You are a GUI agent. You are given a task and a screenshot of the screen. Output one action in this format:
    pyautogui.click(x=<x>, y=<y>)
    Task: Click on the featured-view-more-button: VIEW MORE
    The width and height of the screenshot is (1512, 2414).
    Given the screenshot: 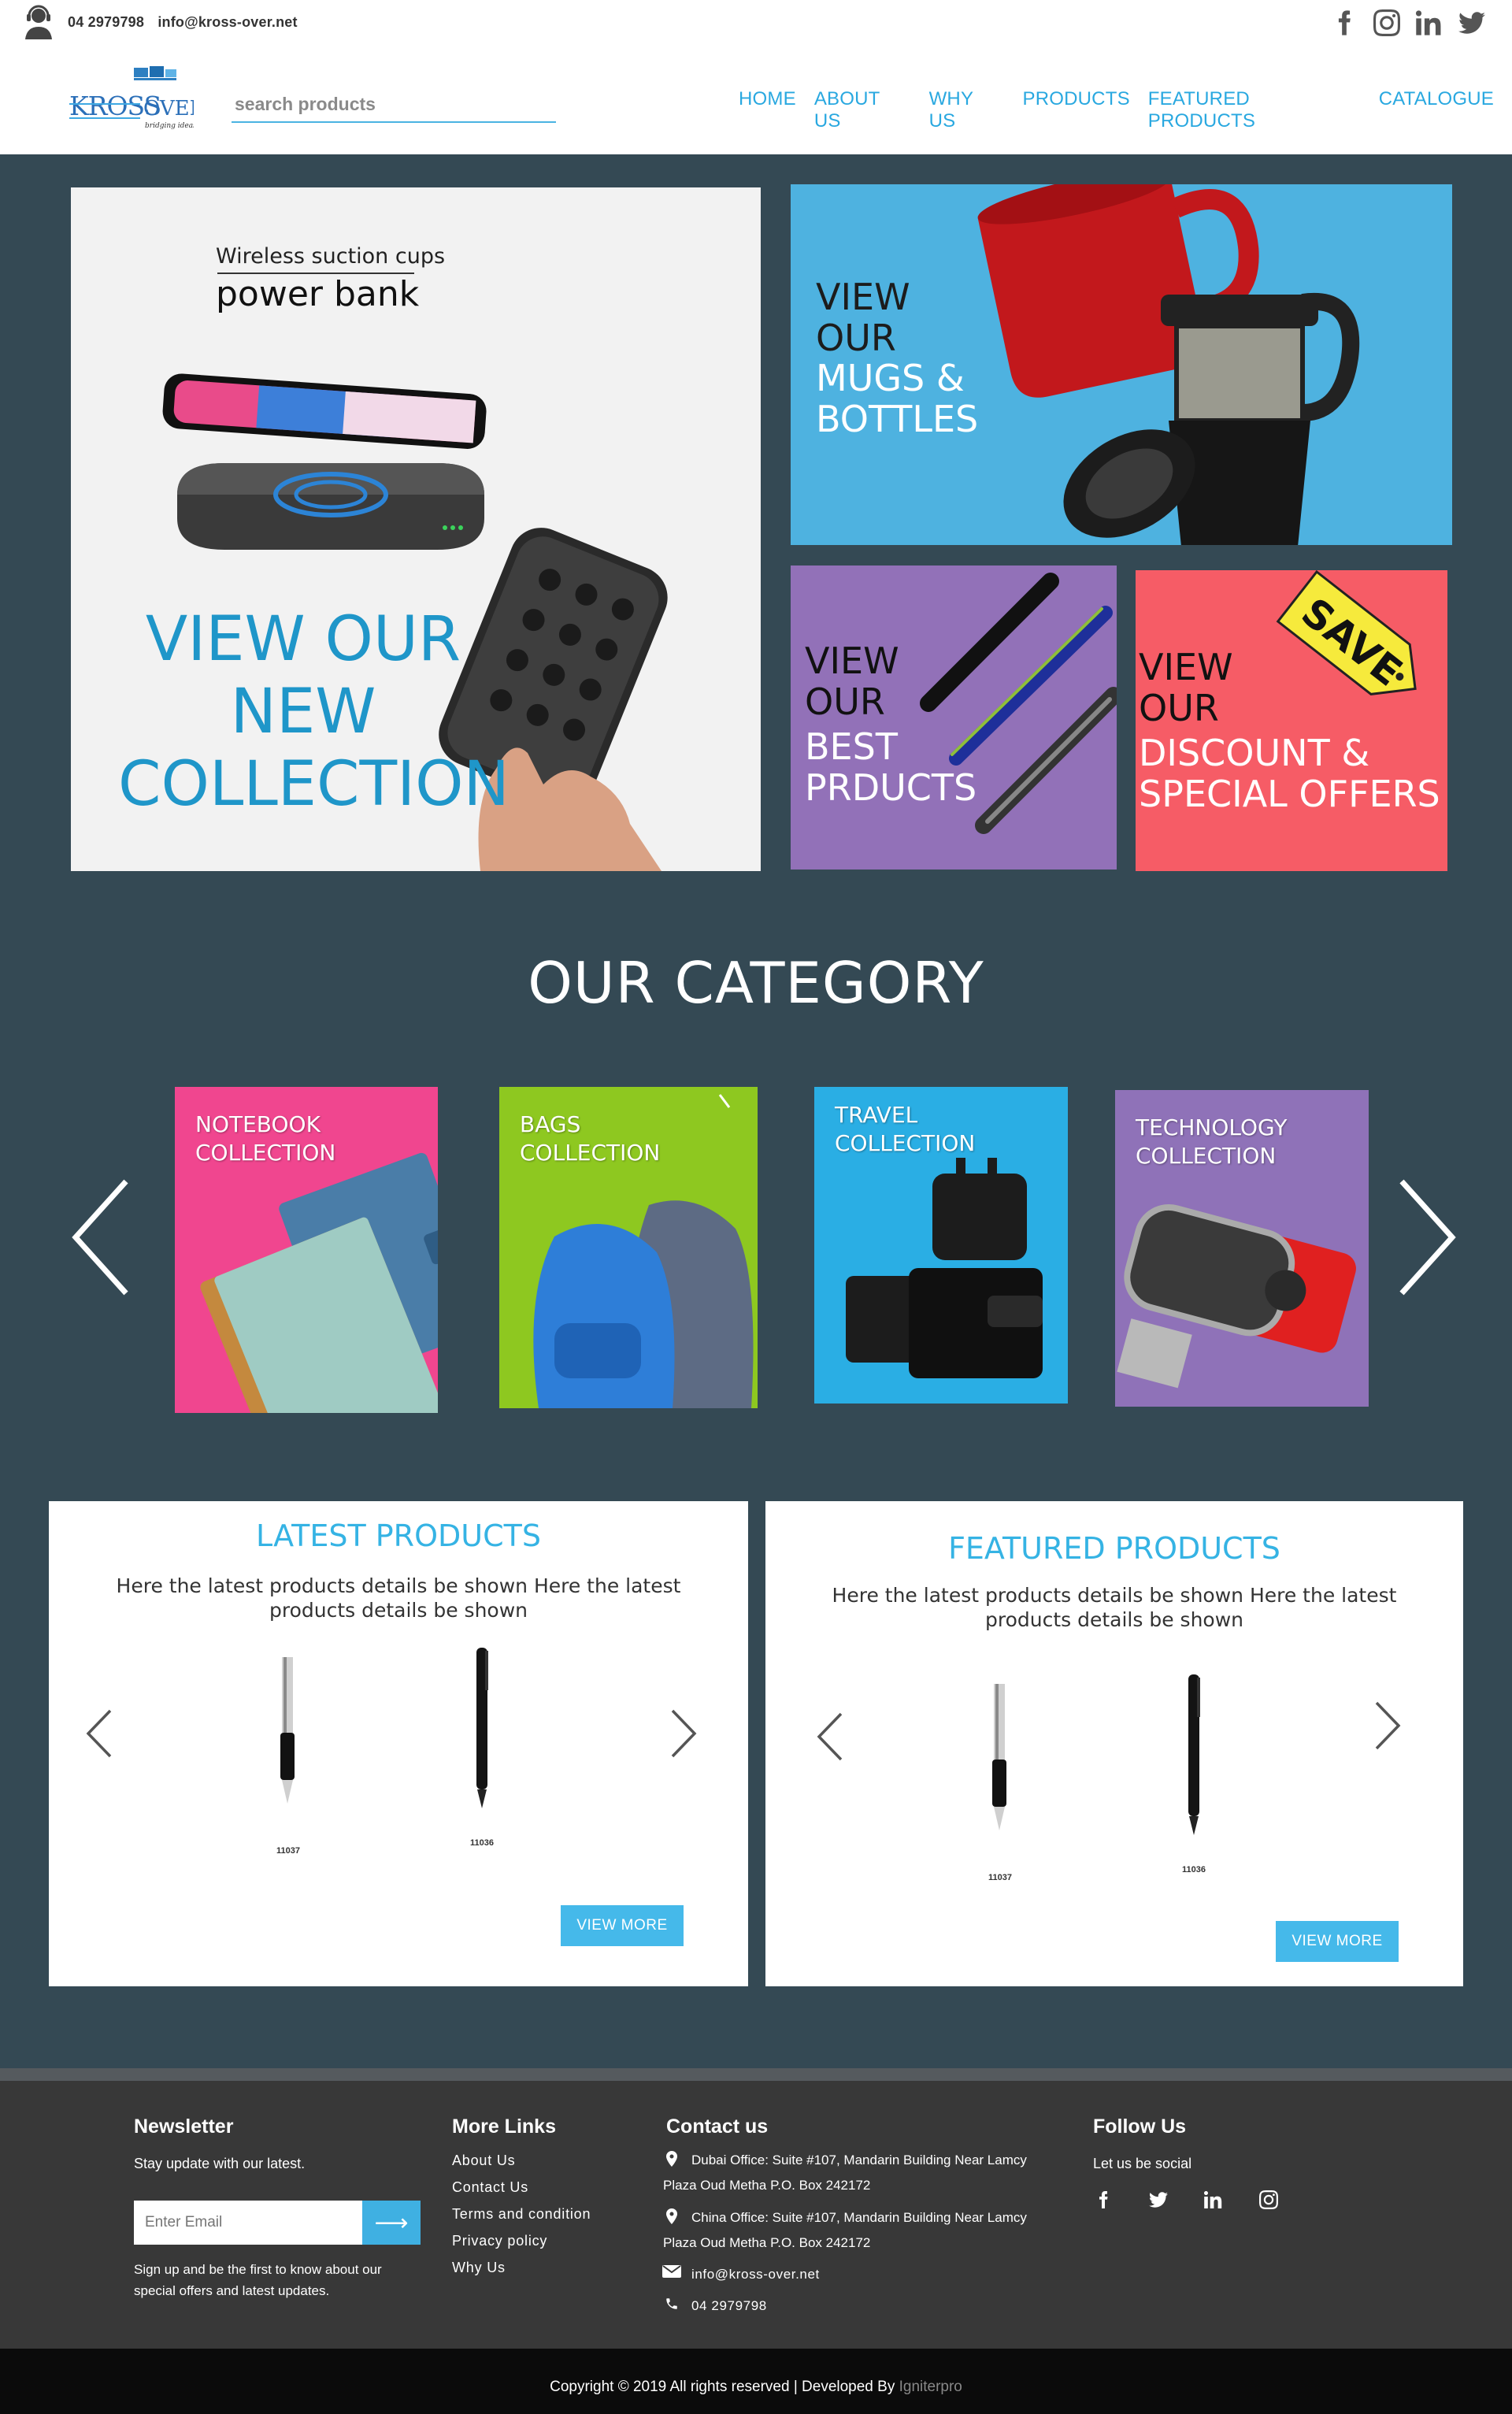 What is the action you would take?
    pyautogui.click(x=1337, y=1941)
    